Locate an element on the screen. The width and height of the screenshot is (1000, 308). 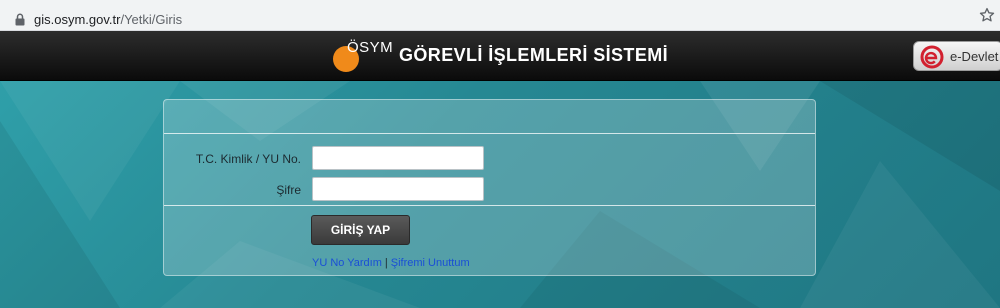
edevlet-button: e-Devlet is located at coordinates (956, 56).